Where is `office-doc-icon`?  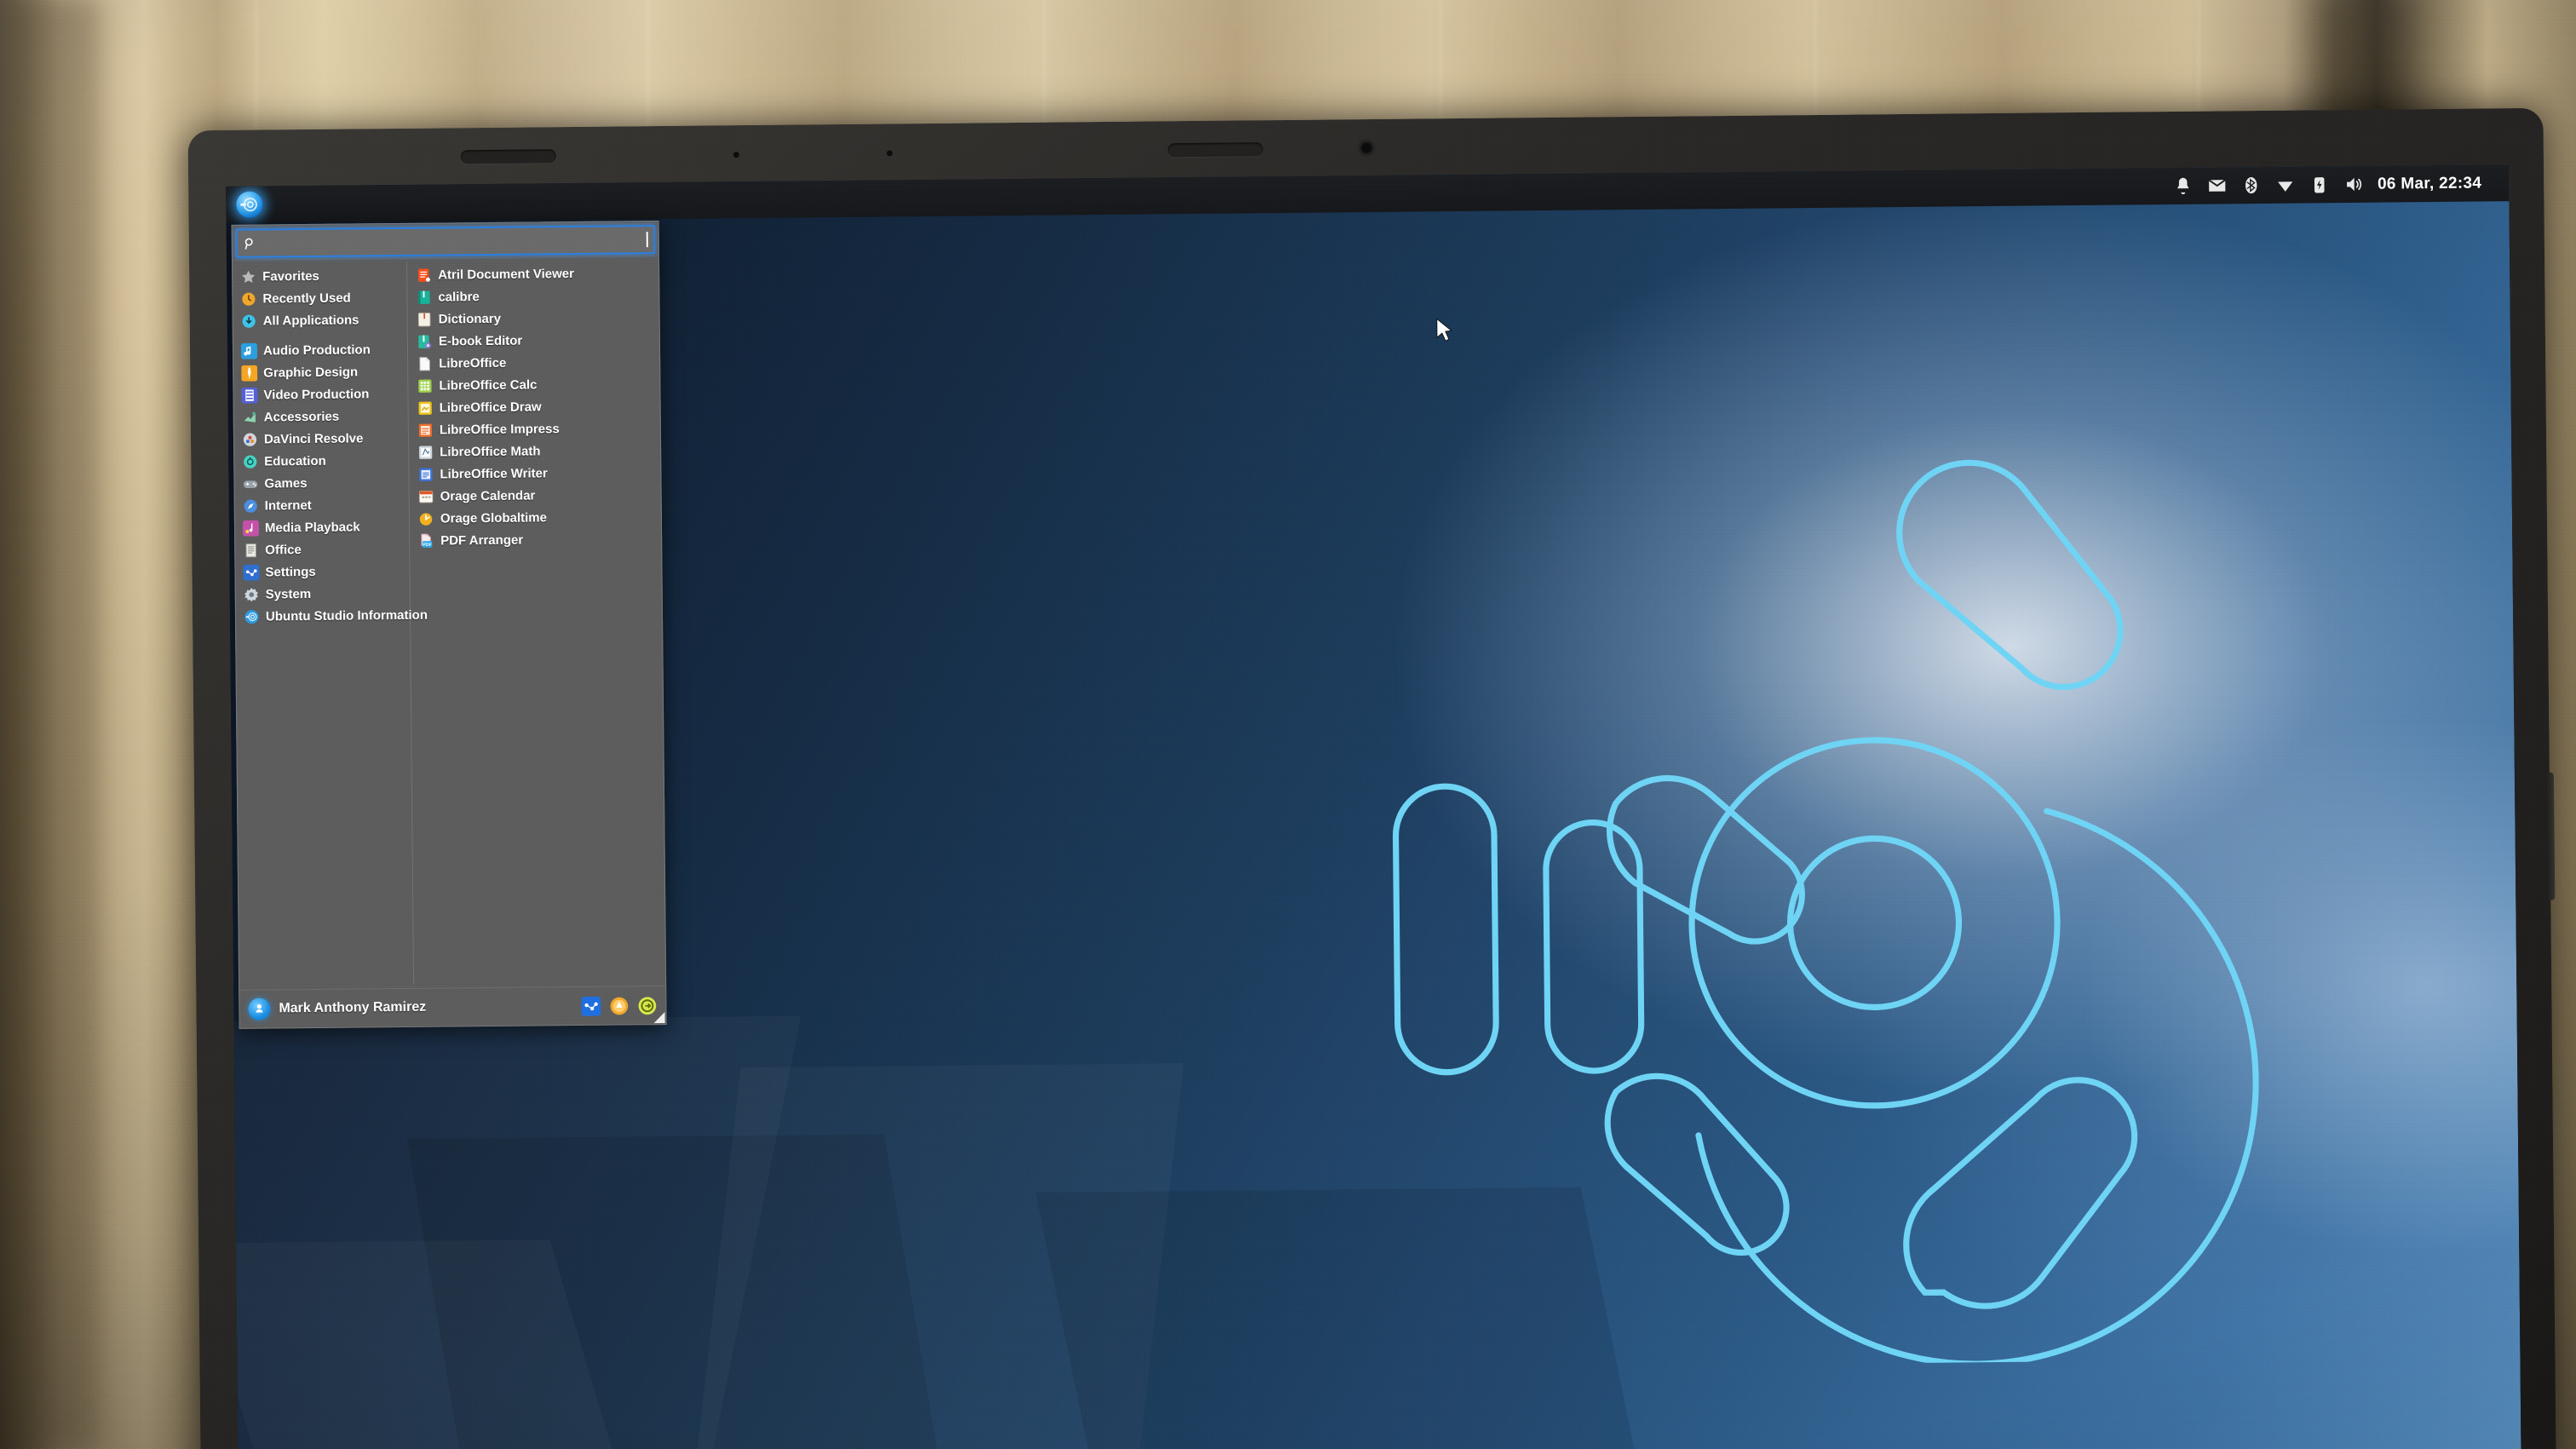 office-doc-icon is located at coordinates (251, 550).